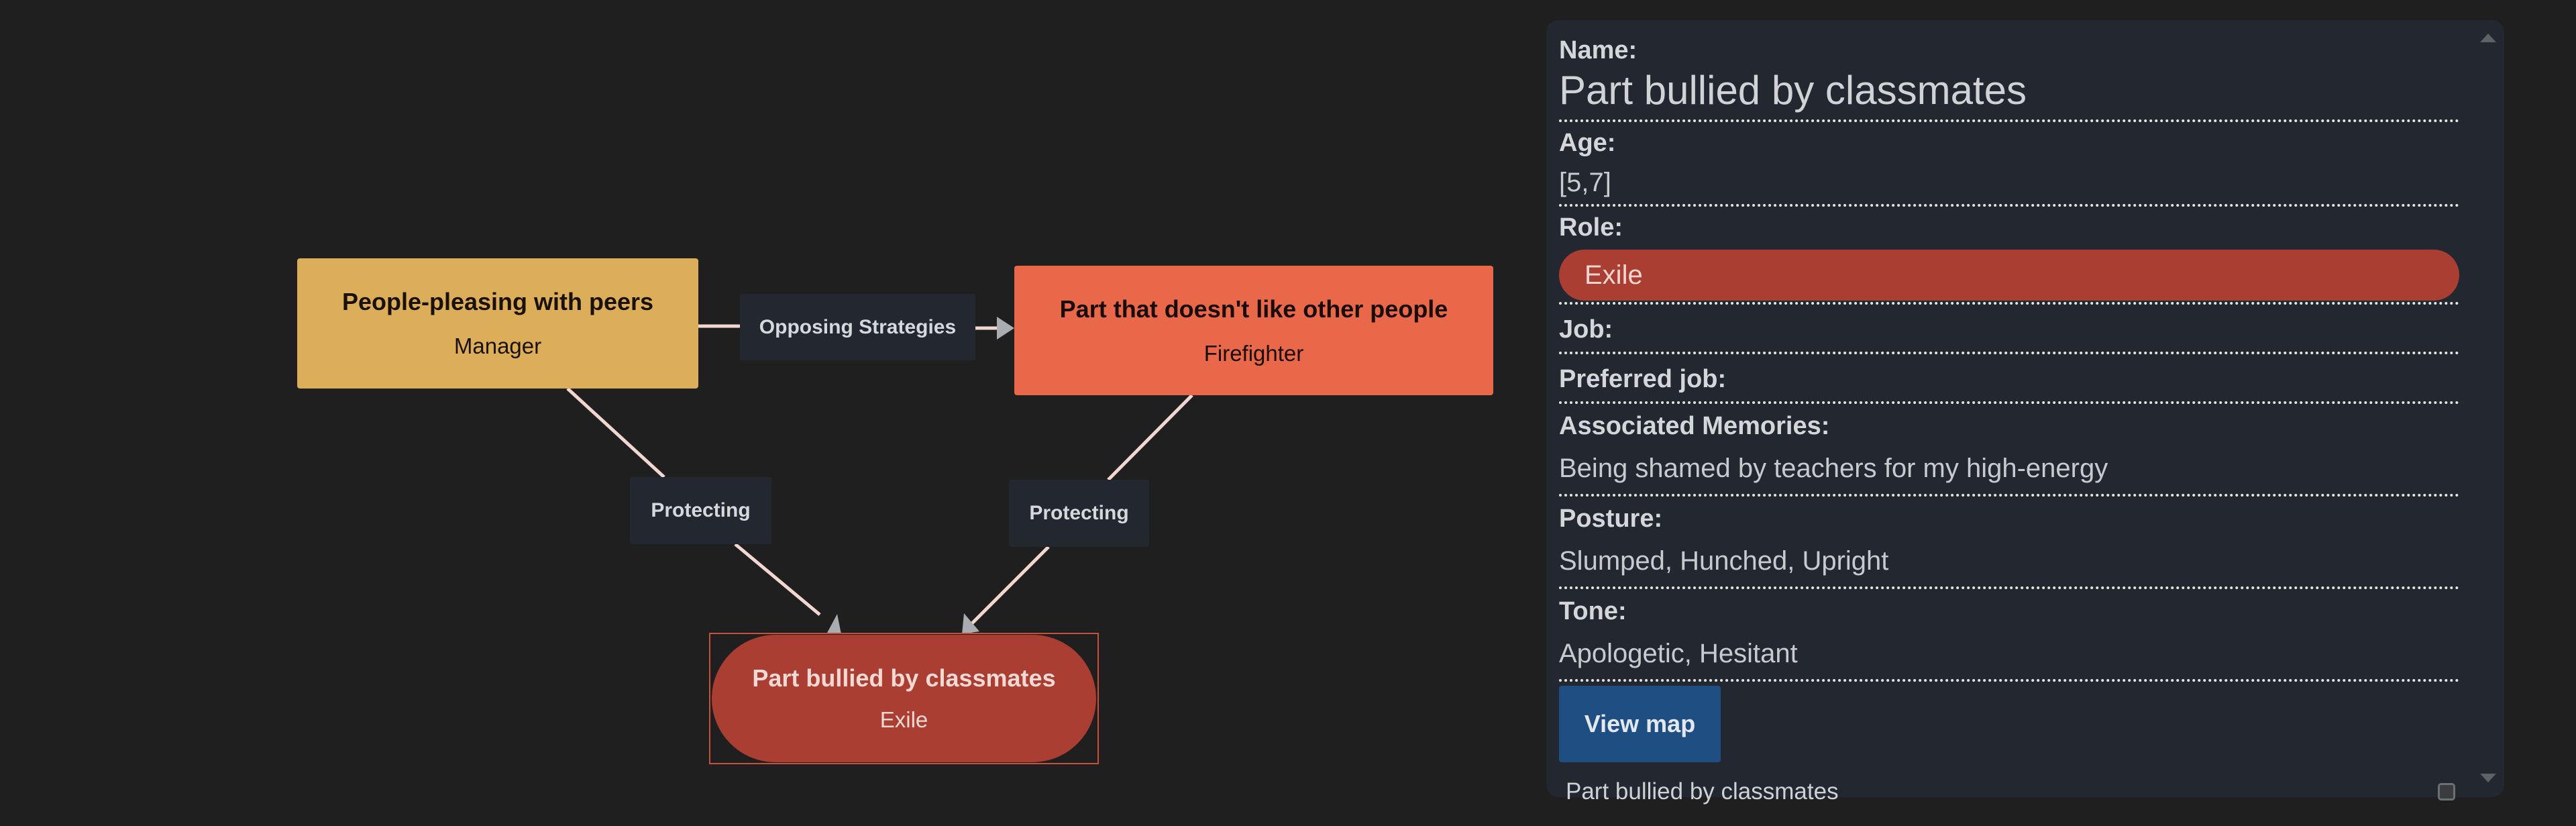  I want to click on job-field: Job:, so click(2009, 329).